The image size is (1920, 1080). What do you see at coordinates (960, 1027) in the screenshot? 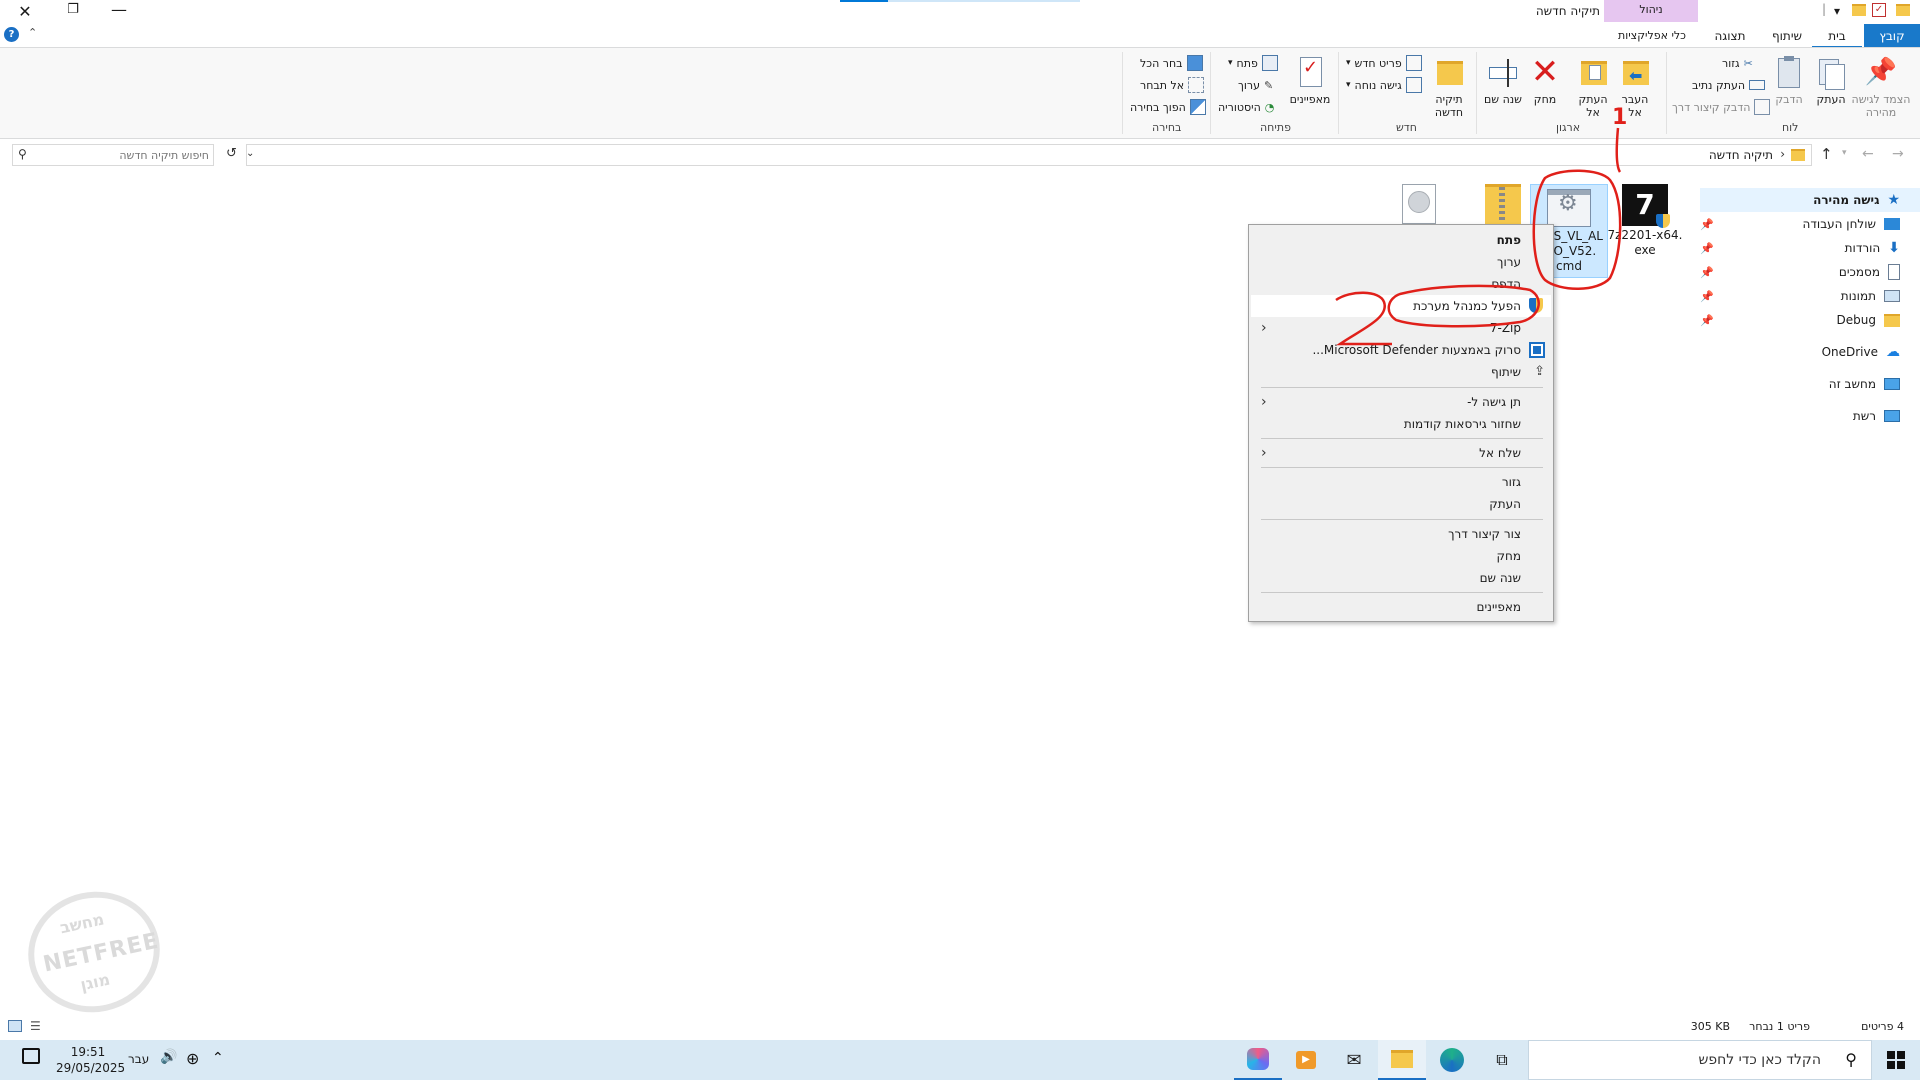
I see `status-bar: 4 פריטים פריט 1 נבחר 305 KB ☰` at bounding box center [960, 1027].